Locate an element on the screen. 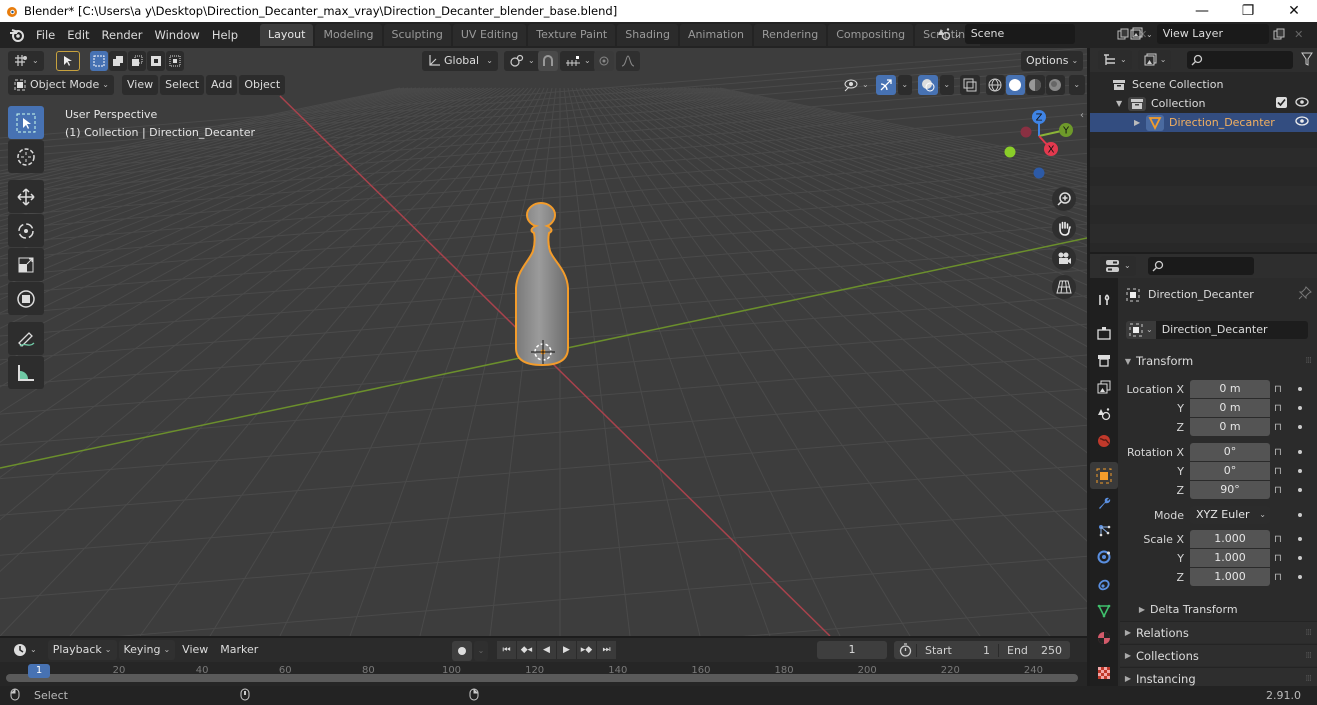 Image resolution: width=1317 pixels, height=705 pixels. new-view-layer-icon is located at coordinates (1279, 34).